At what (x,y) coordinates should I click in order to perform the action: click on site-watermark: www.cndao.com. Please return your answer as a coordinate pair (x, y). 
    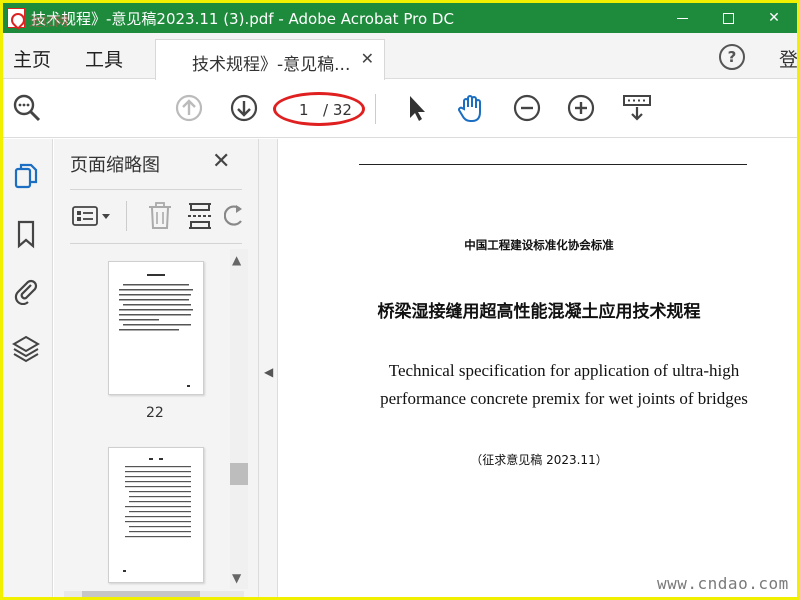
    Looking at the image, I should click on (723, 583).